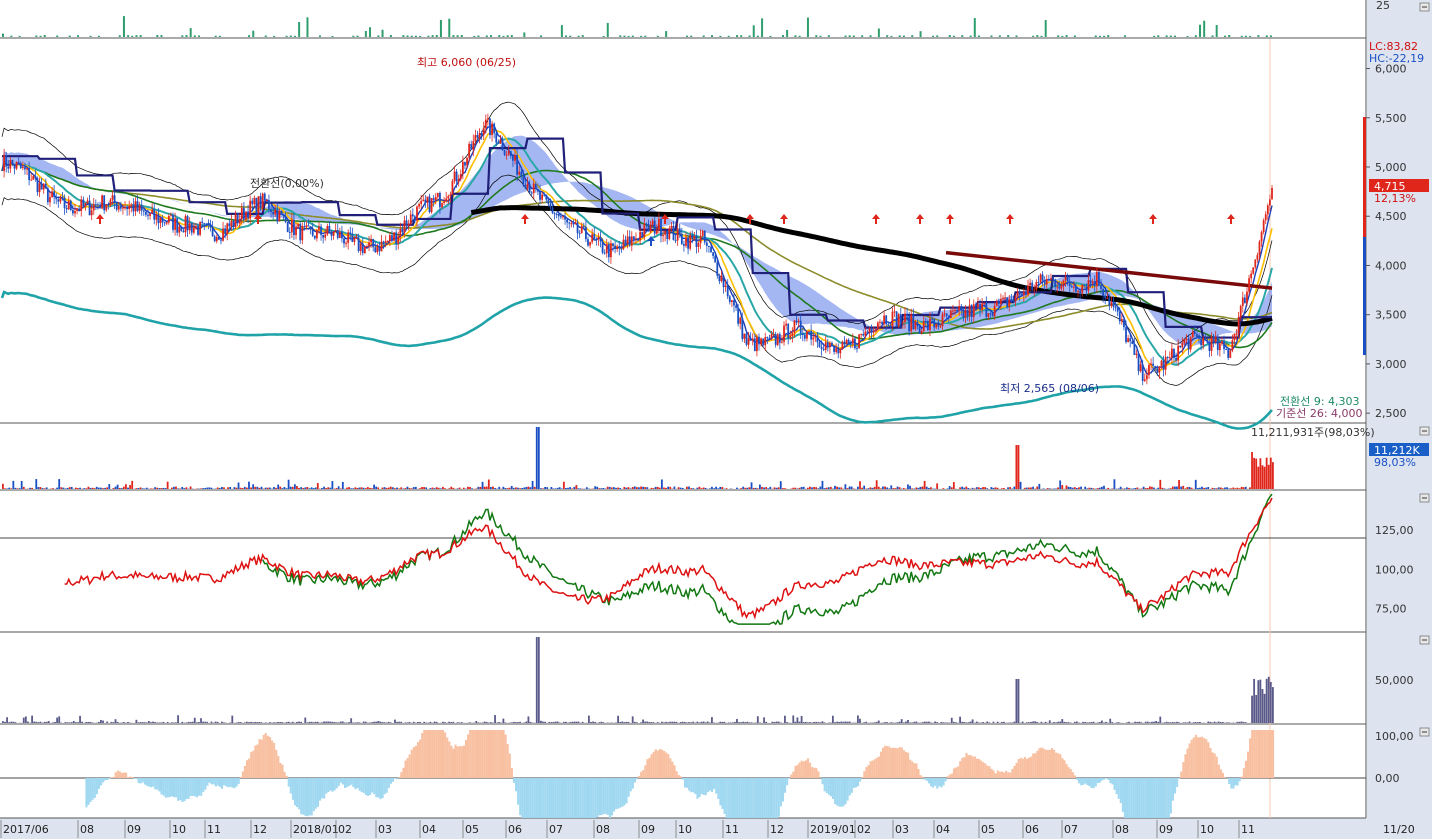 The height and width of the screenshot is (839, 1432). I want to click on range-bar-red, so click(1364, 177).